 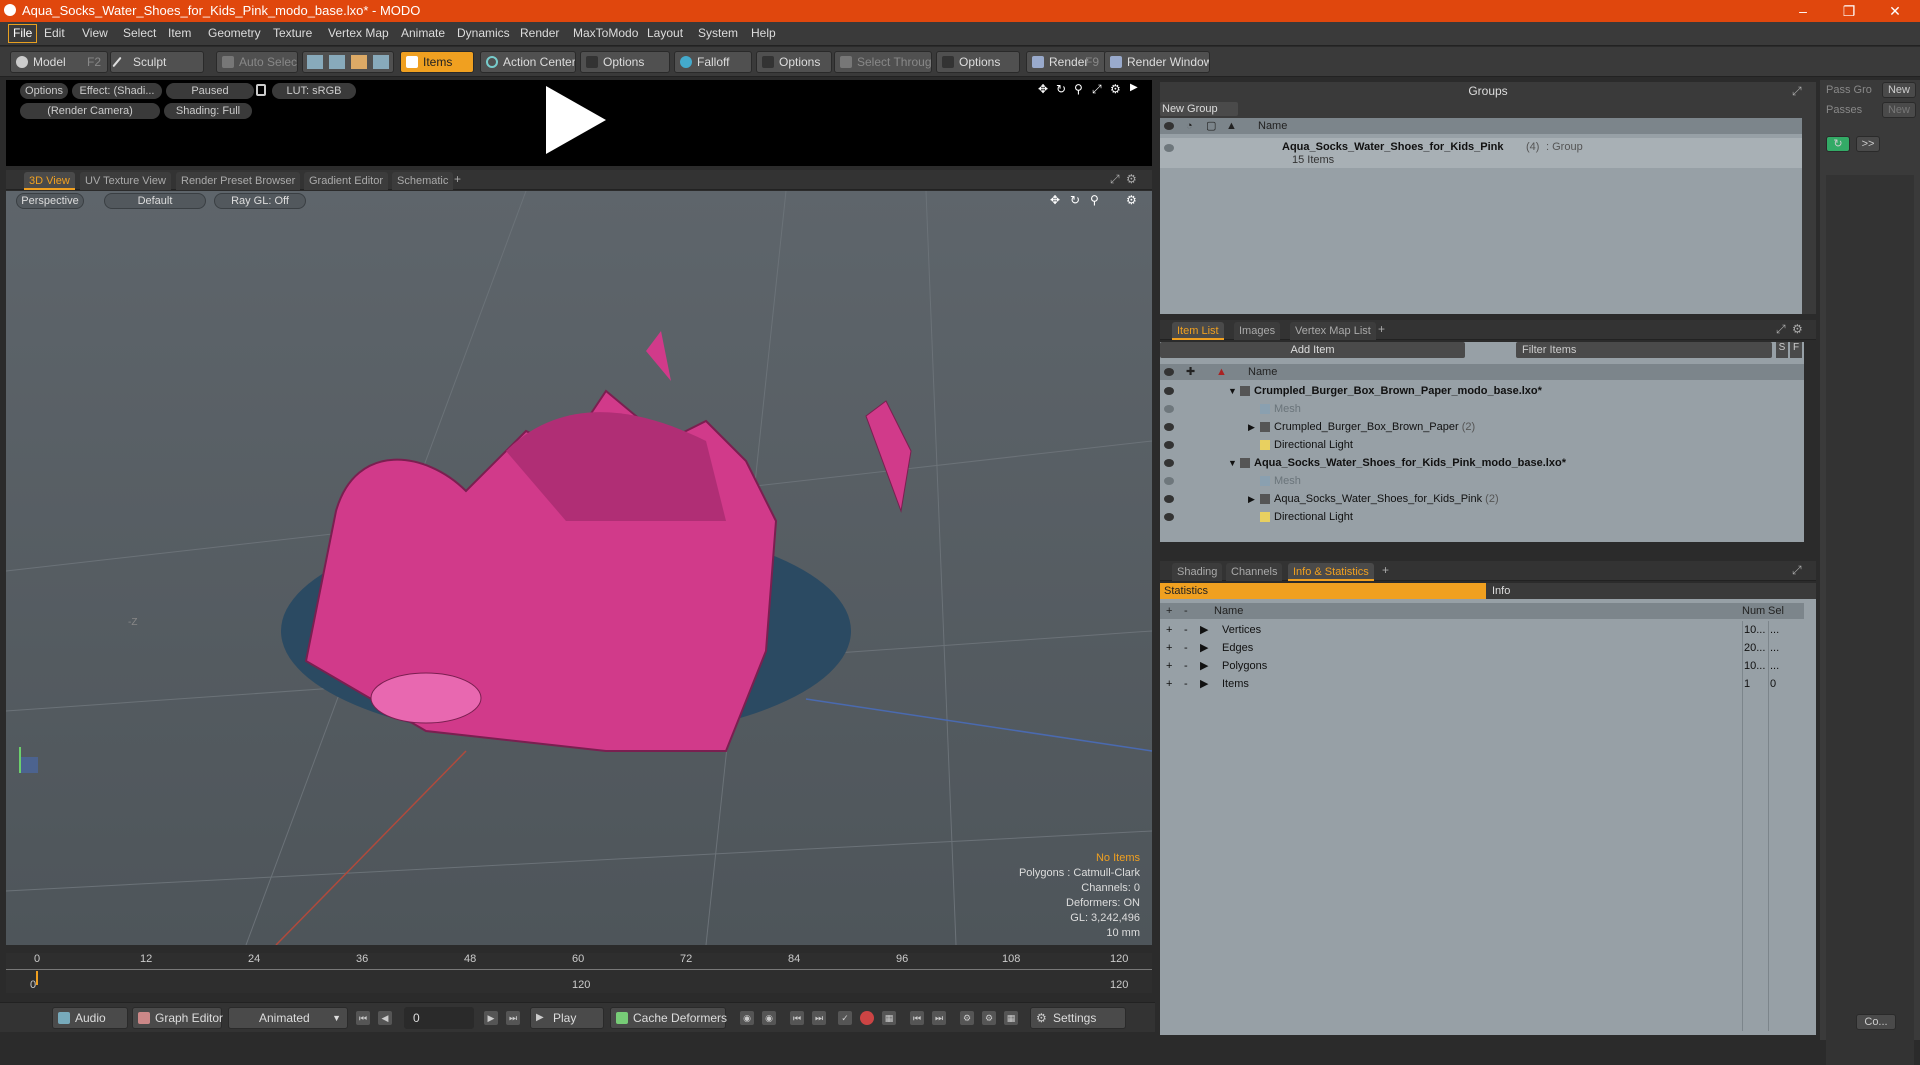 What do you see at coordinates (49, 181) in the screenshot?
I see `tab-3d-view: 3D View` at bounding box center [49, 181].